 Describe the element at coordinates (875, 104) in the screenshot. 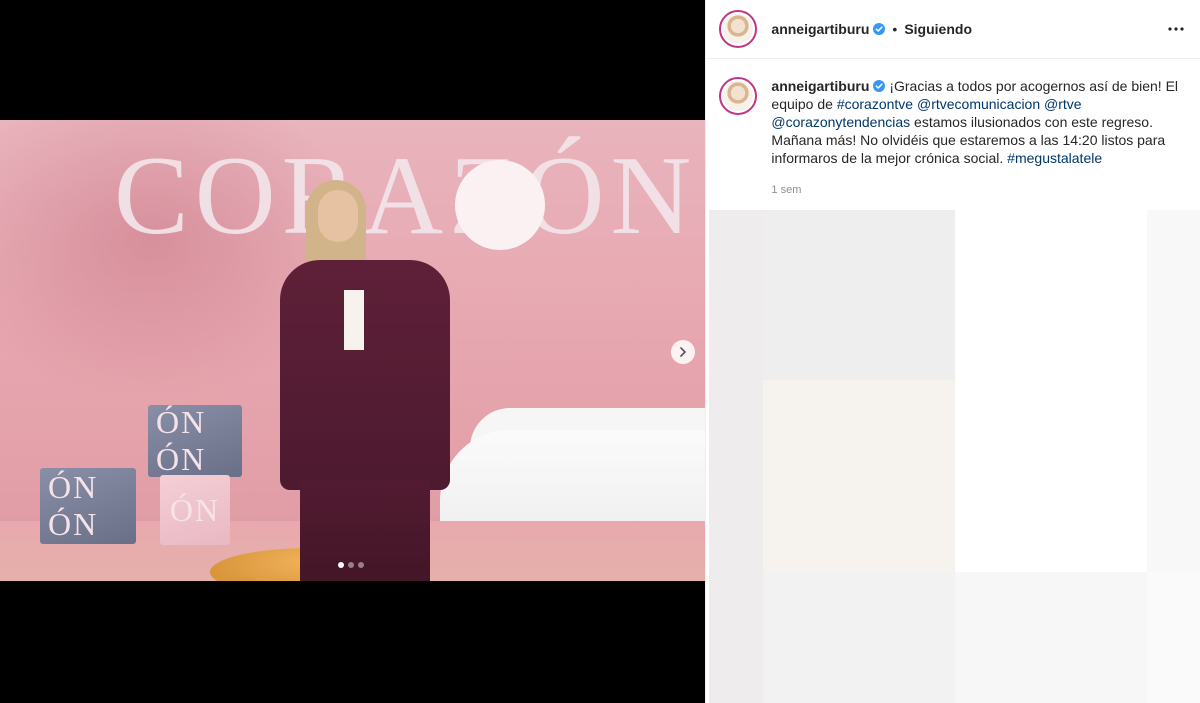

I see `hashtag-link: #corazontve` at that location.